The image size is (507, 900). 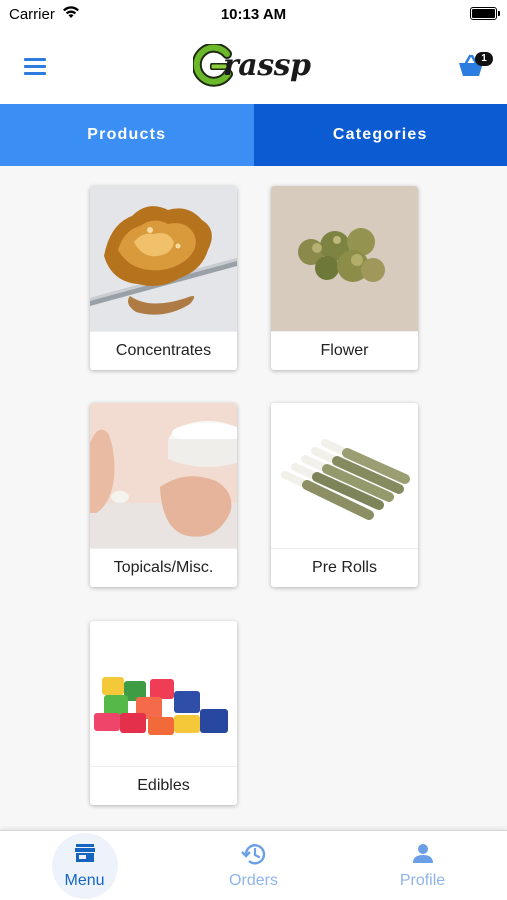 I want to click on cart-count-badge: 1, so click(x=484, y=59).